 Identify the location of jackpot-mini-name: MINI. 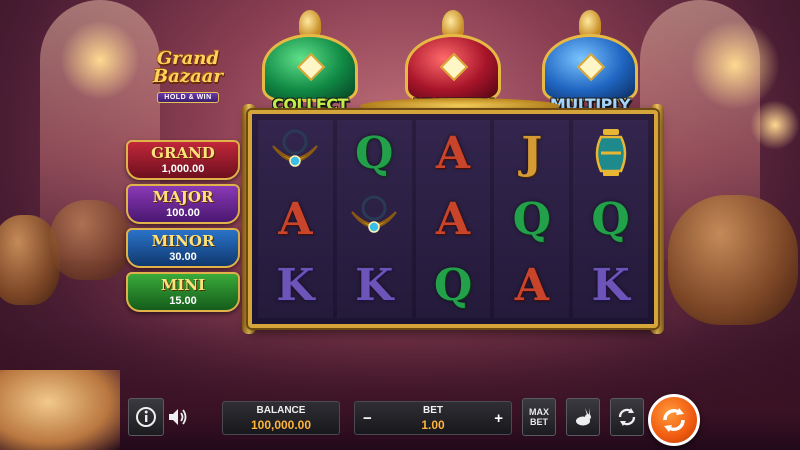
(183, 285).